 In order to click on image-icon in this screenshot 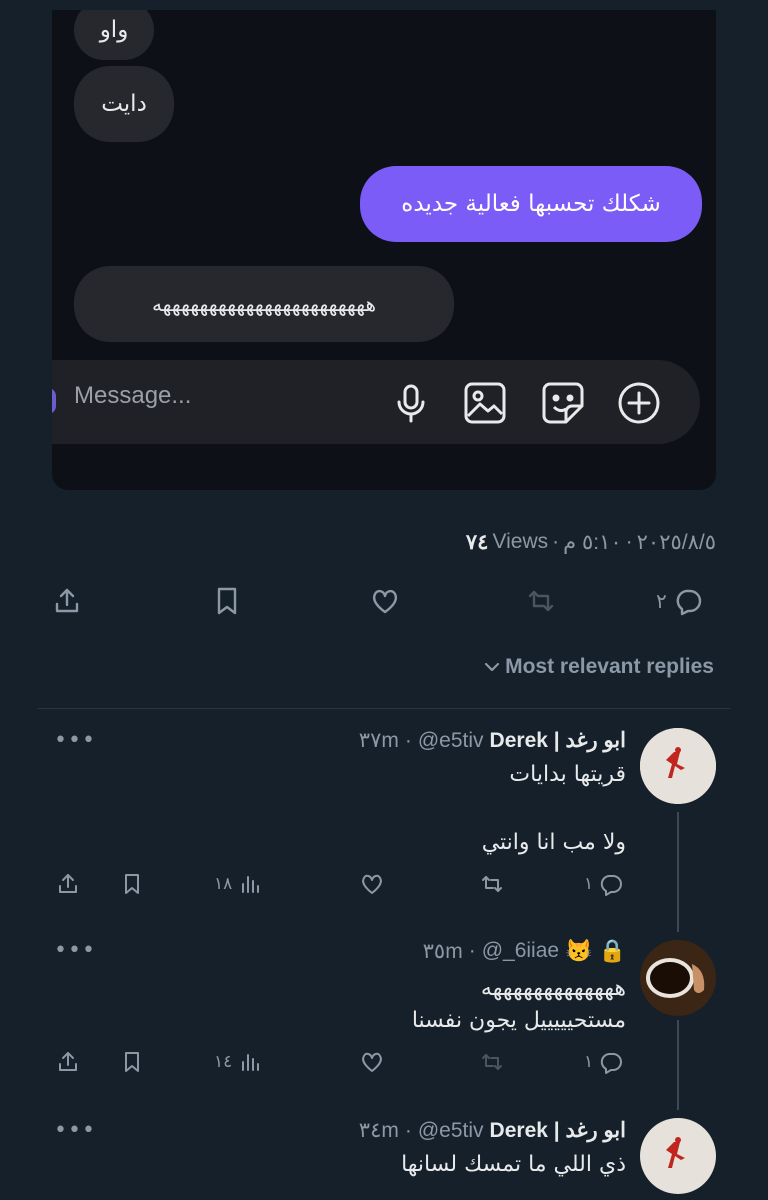, I will do `click(485, 403)`.